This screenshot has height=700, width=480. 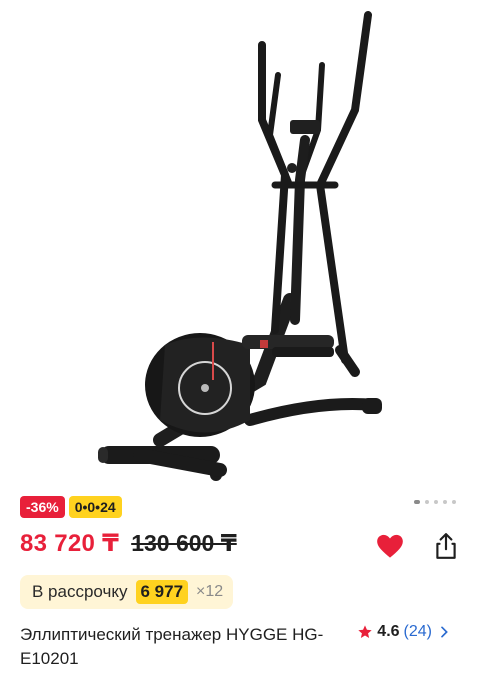 What do you see at coordinates (365, 631) in the screenshot?
I see `star-icon` at bounding box center [365, 631].